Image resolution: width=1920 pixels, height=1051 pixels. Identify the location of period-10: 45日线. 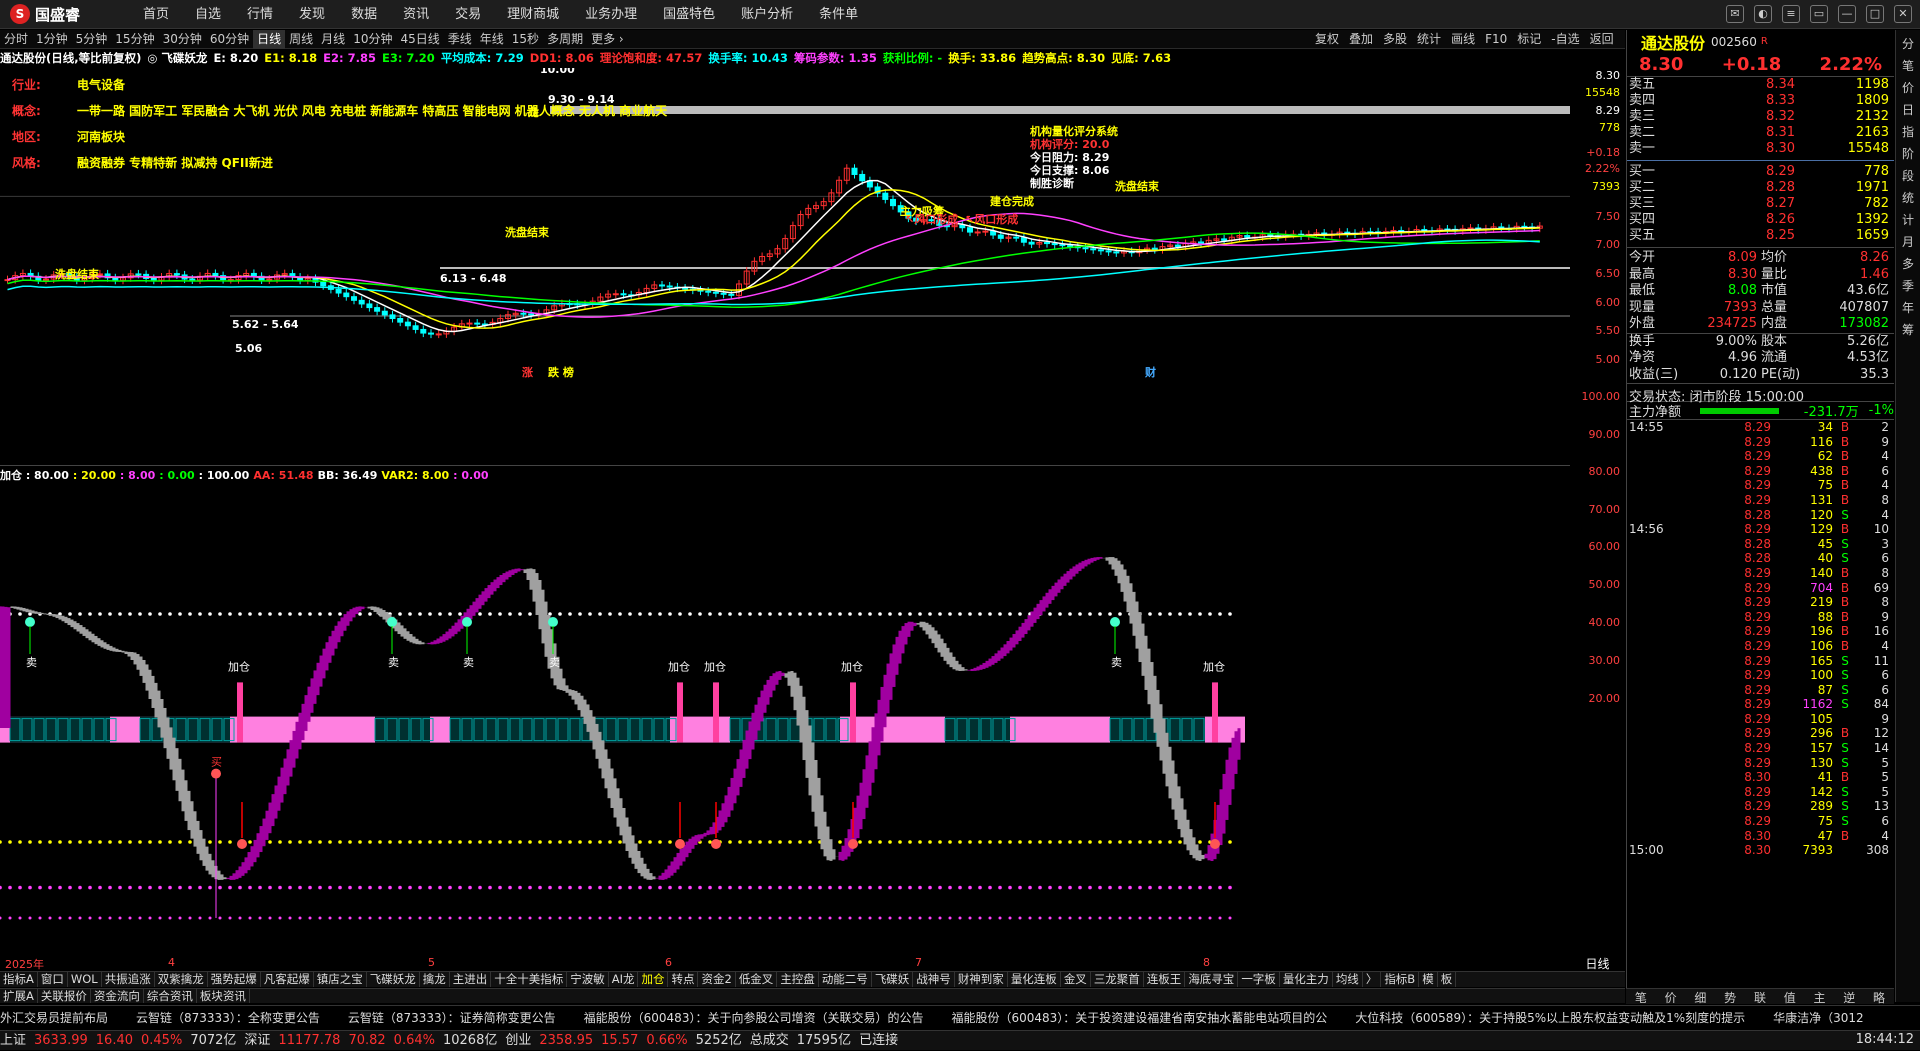
(419, 39).